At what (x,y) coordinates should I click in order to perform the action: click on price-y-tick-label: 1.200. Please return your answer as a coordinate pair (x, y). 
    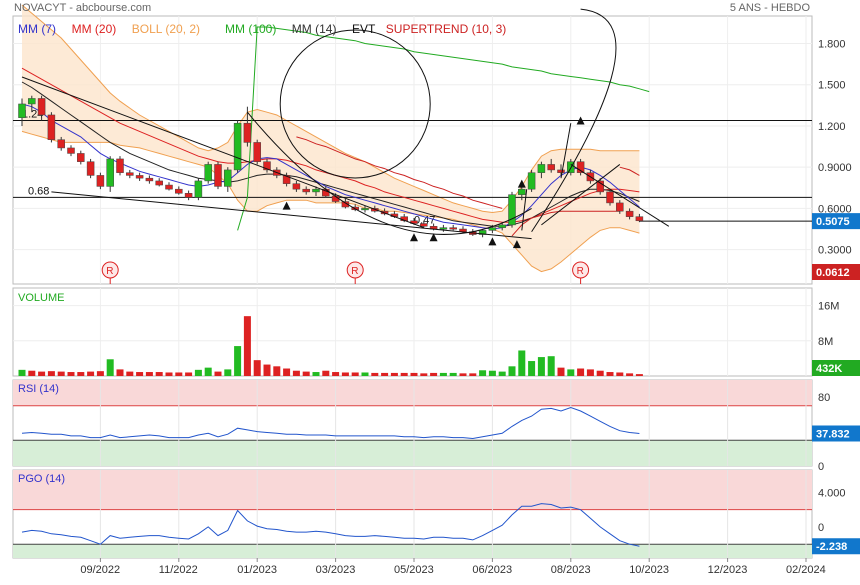
    Looking at the image, I should click on (832, 127).